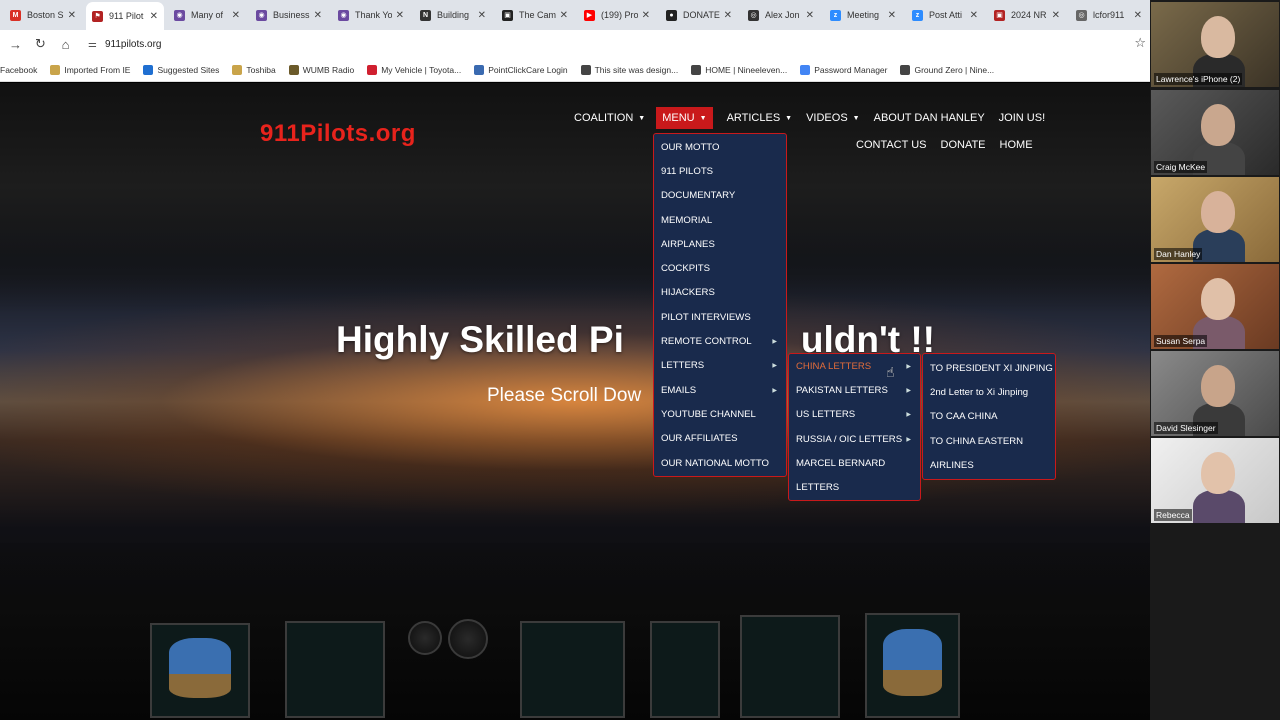  I want to click on home-icon: ⌂, so click(65, 44).